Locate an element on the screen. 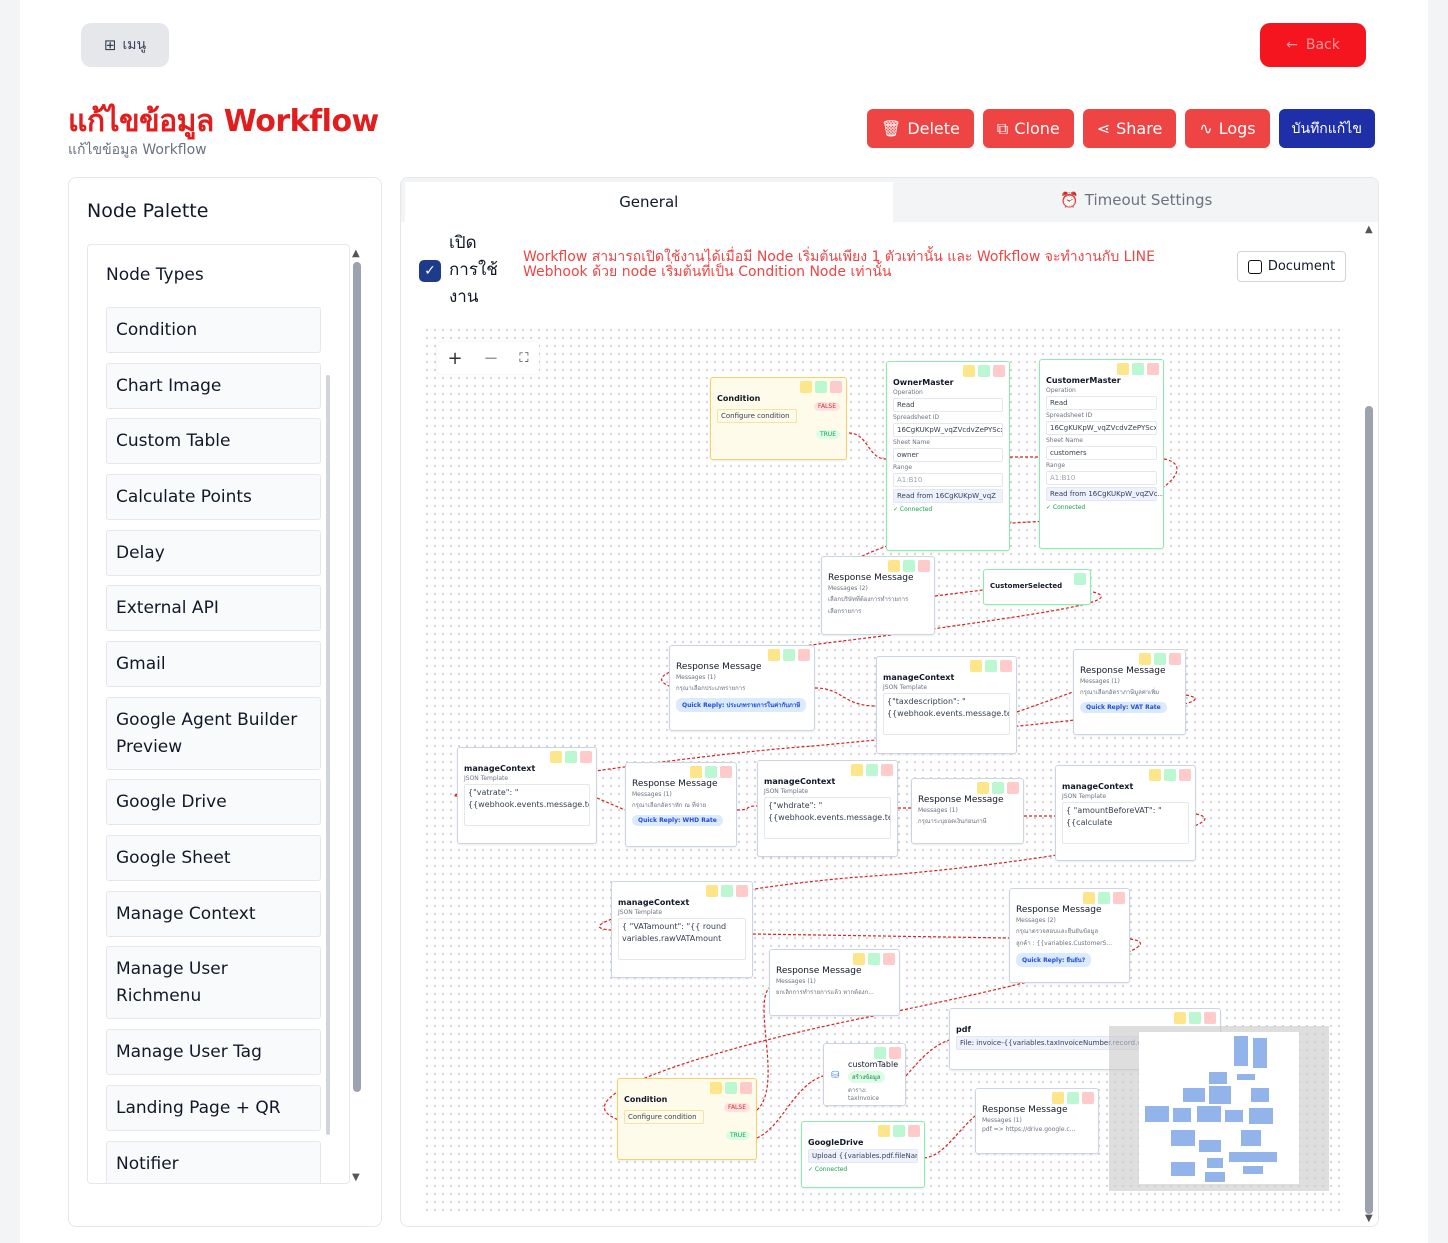  tab-general: General is located at coordinates (649, 202).